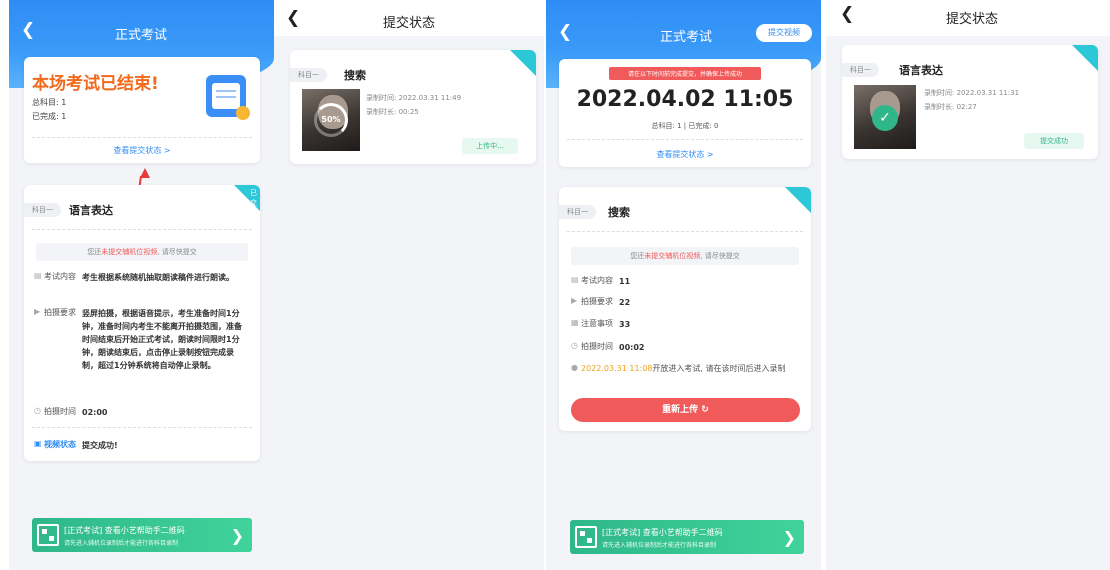 The image size is (1110, 570). I want to click on row-value: 提交成功!, so click(100, 445).